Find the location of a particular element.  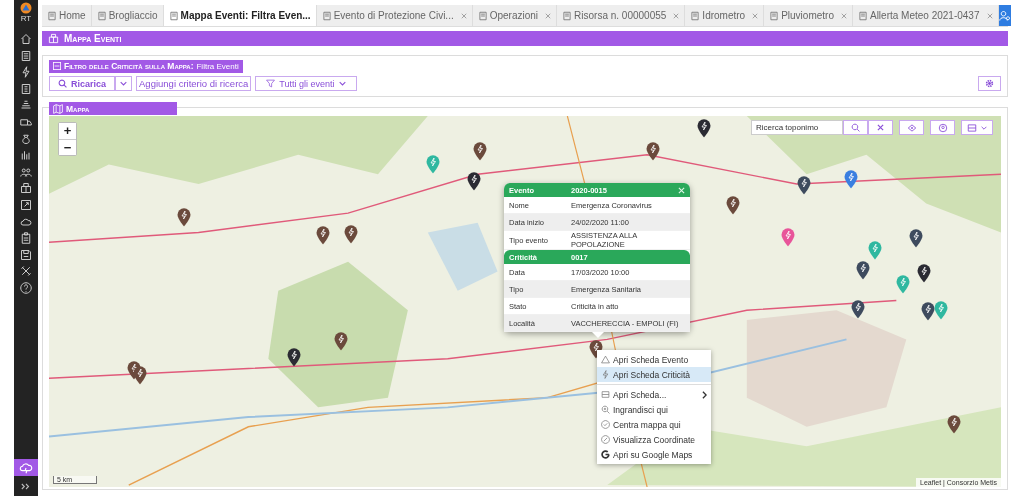

page-title: Mappa Eventi is located at coordinates (93, 38).